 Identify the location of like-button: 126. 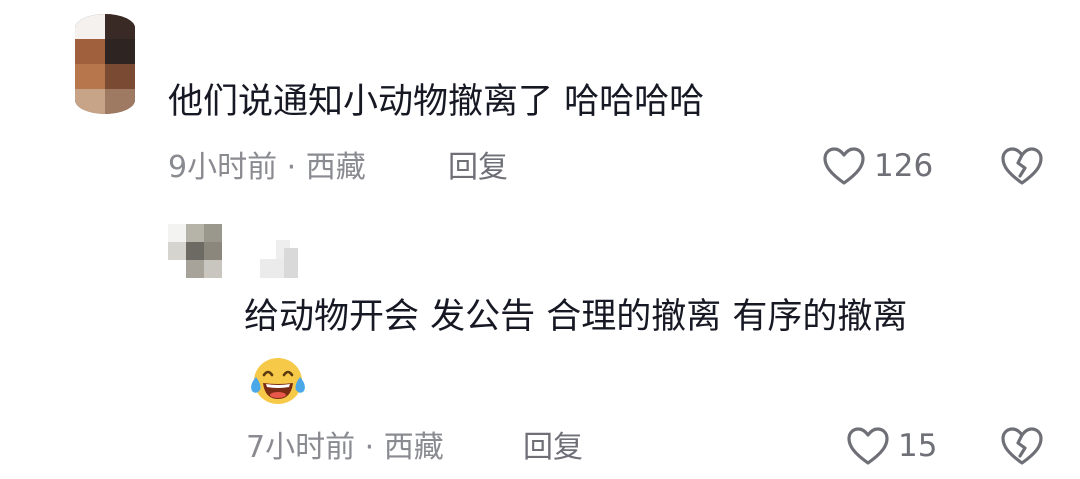
(877, 166).